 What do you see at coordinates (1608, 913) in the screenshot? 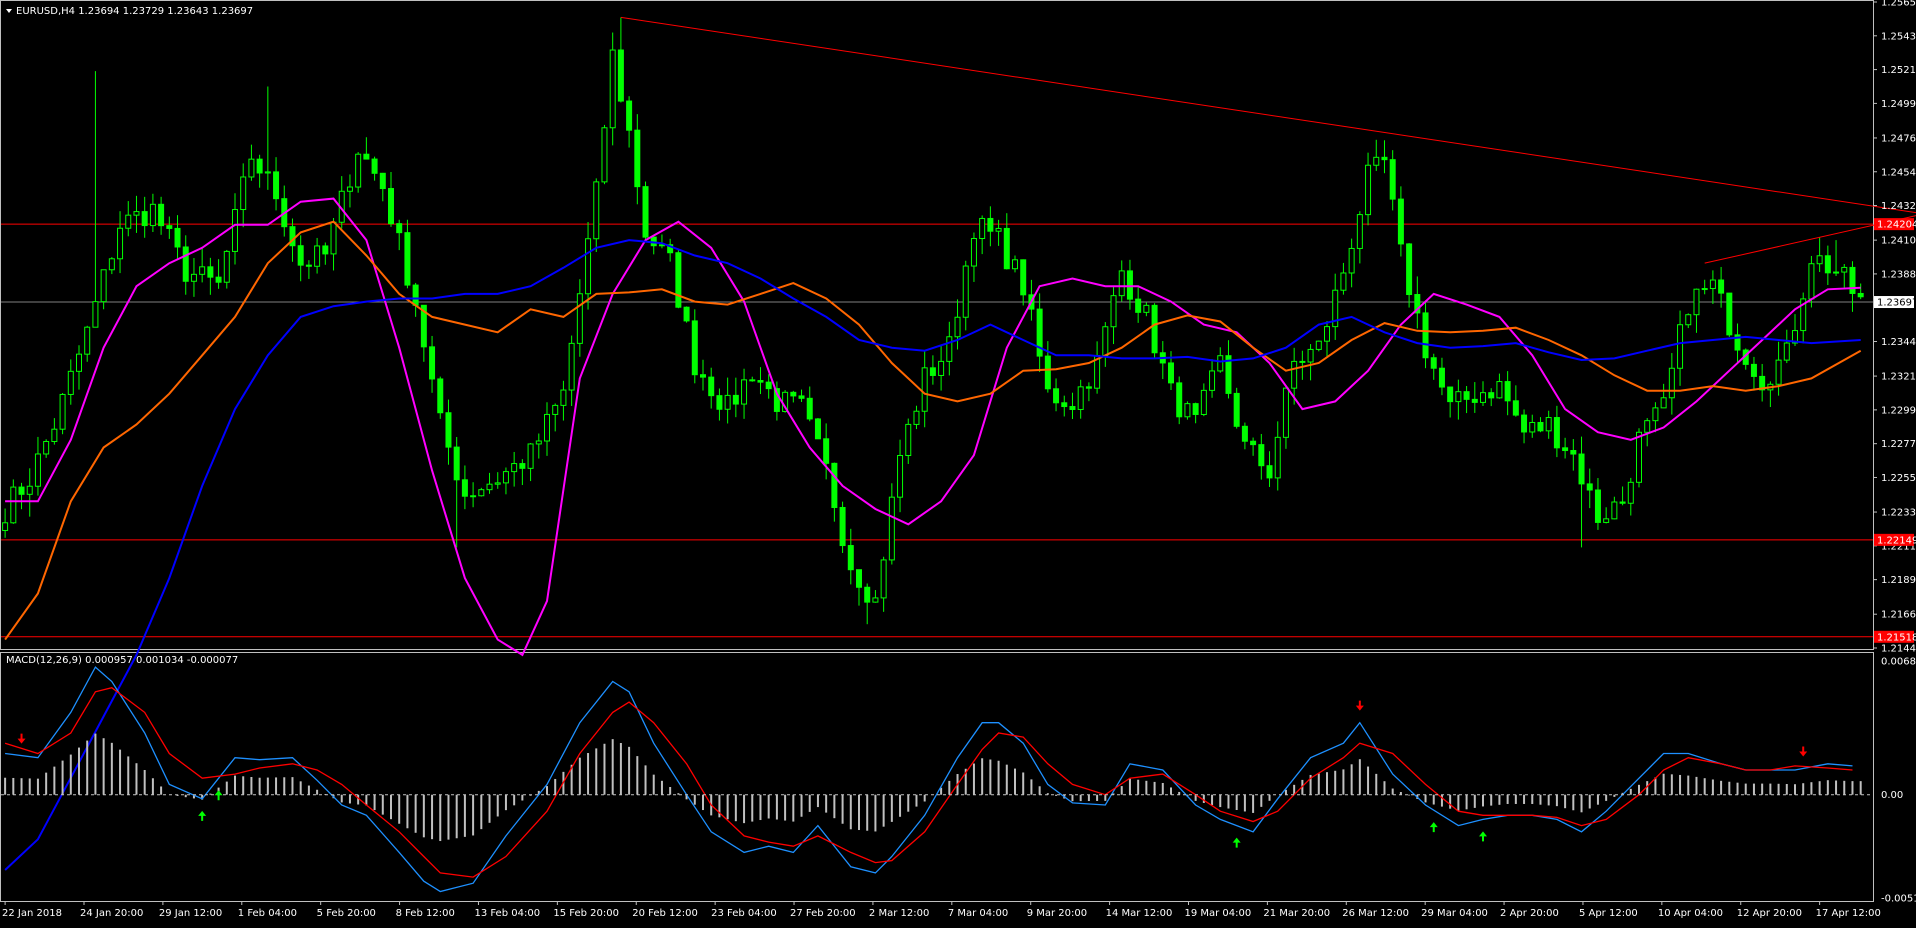
I see `time-axis-label: 5 Apr 12:00` at bounding box center [1608, 913].